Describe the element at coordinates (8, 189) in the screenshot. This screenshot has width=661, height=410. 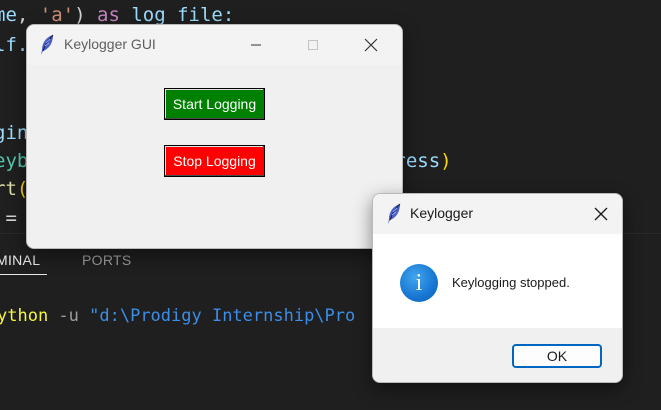
I see `code-token: rt` at that location.